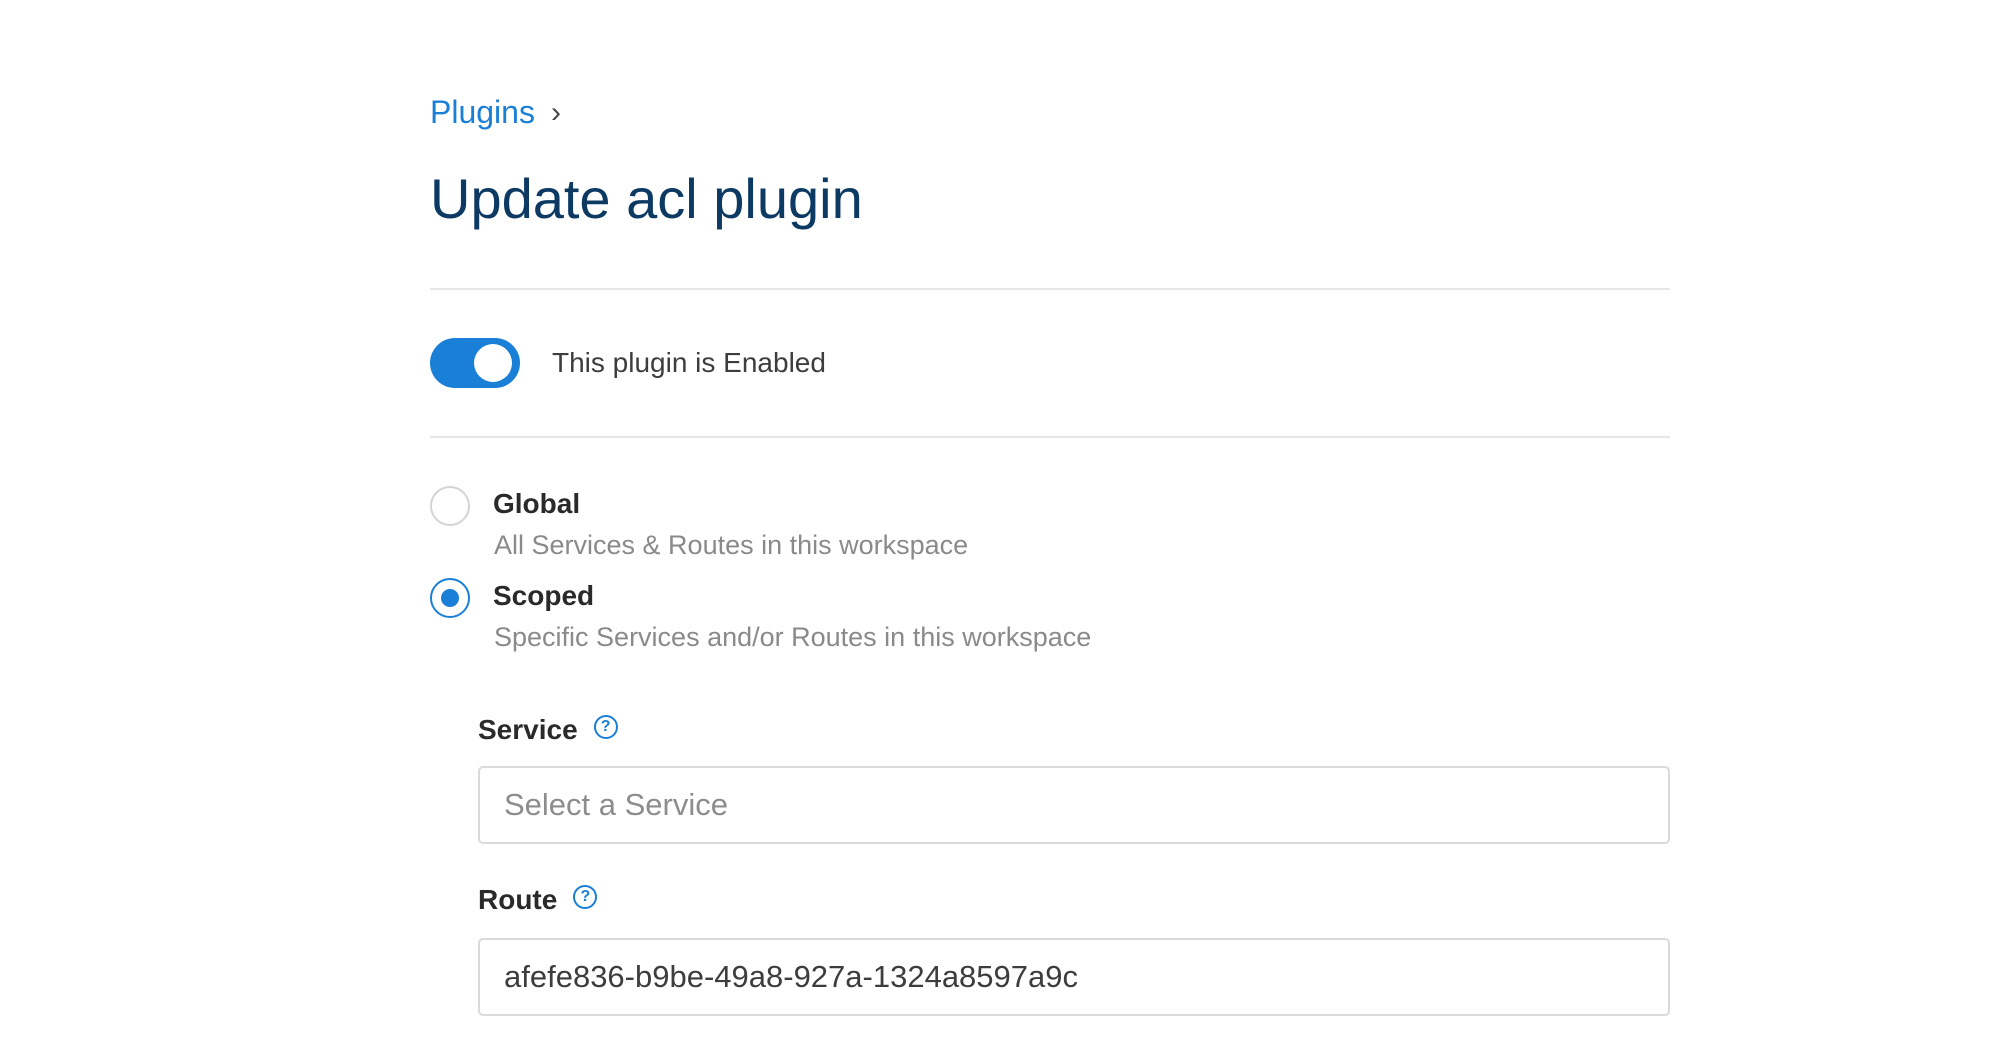  Describe the element at coordinates (689, 362) in the screenshot. I see `plugin-enabled-label: This plugin is Enabled` at that location.